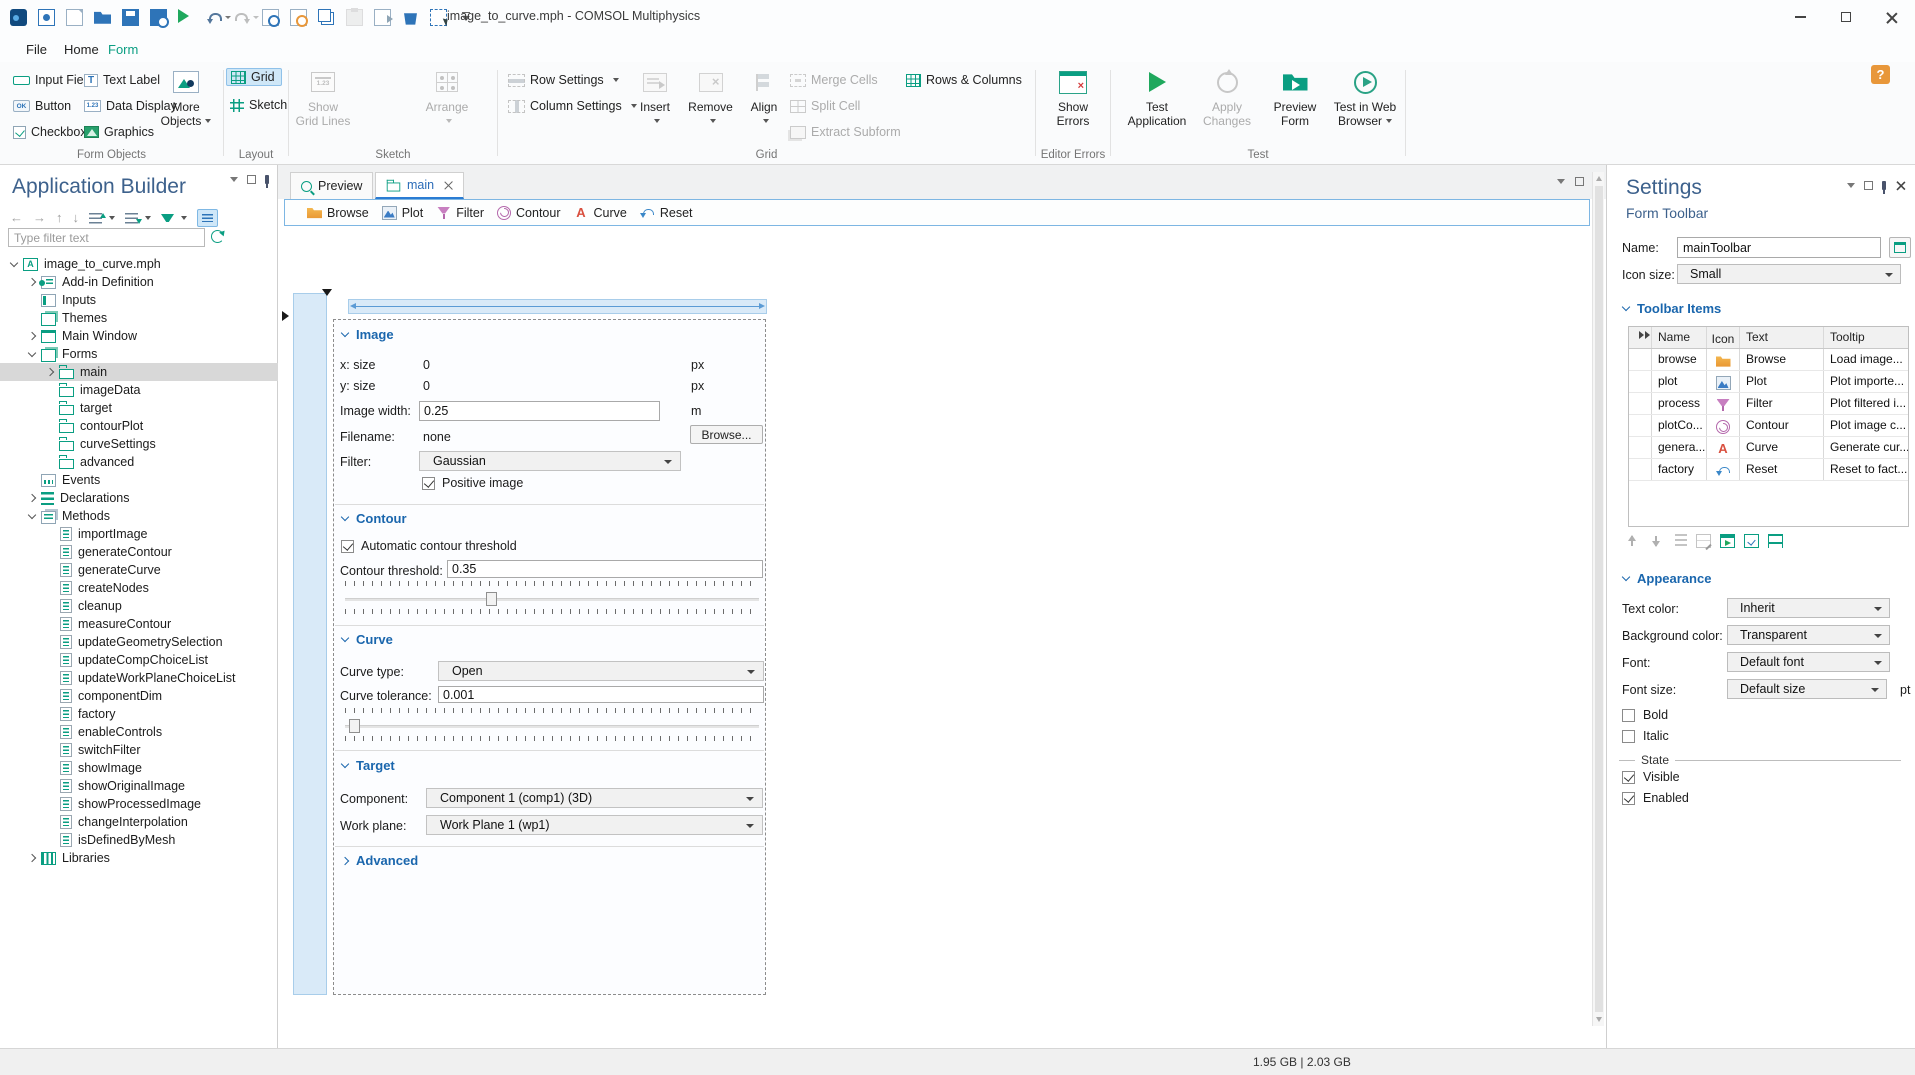 Image resolution: width=1915 pixels, height=1075 pixels. I want to click on forward-icon: →, so click(39, 218).